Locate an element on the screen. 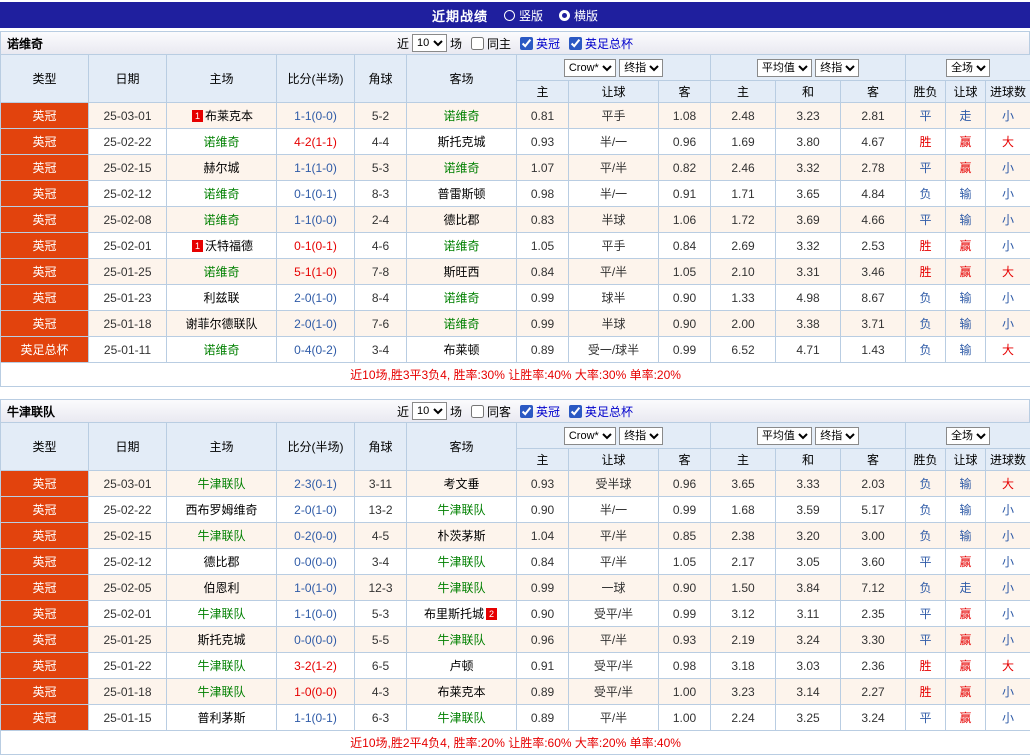 The width and height of the screenshot is (1030, 755). avg-home-odds-cell: 2.48 is located at coordinates (743, 116).